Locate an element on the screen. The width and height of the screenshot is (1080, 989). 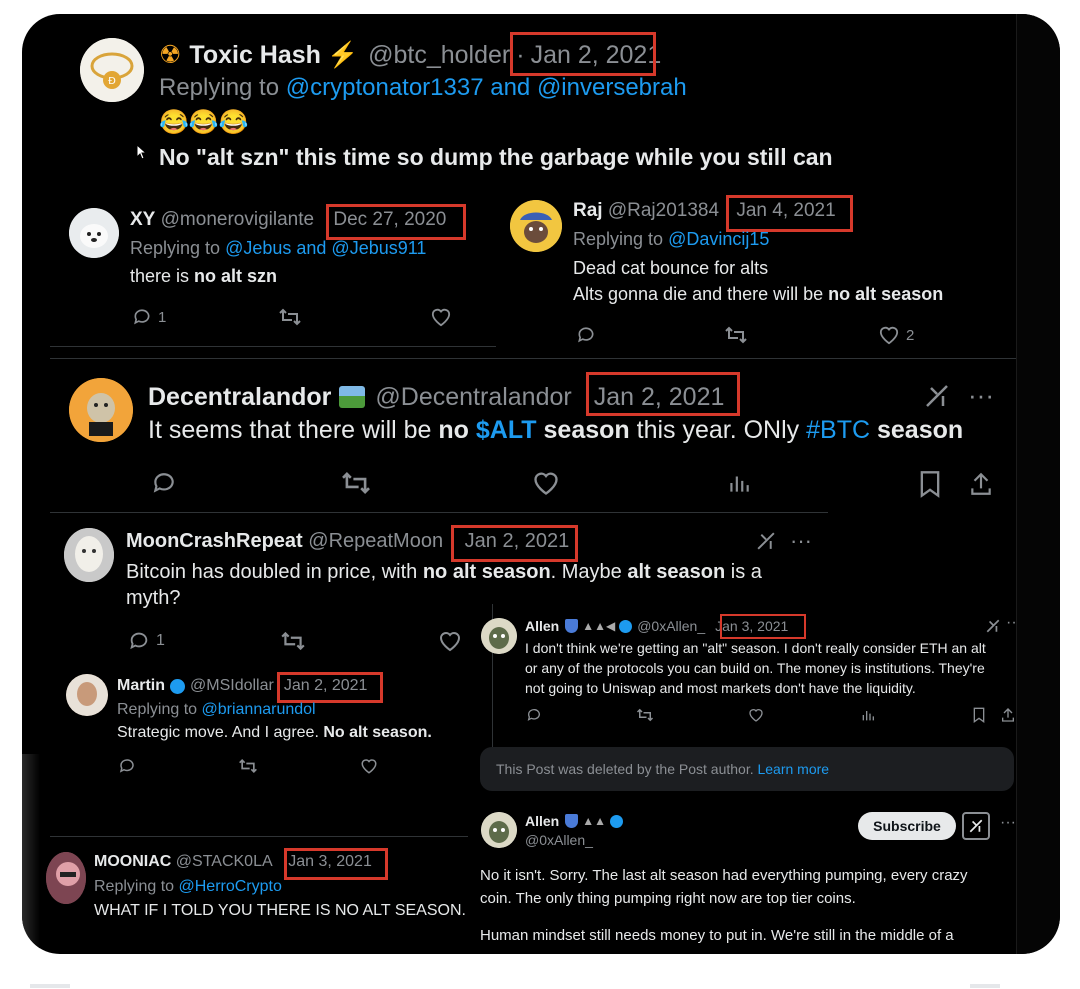
avatar-mooncrashrepeat is located at coordinates (89, 555).